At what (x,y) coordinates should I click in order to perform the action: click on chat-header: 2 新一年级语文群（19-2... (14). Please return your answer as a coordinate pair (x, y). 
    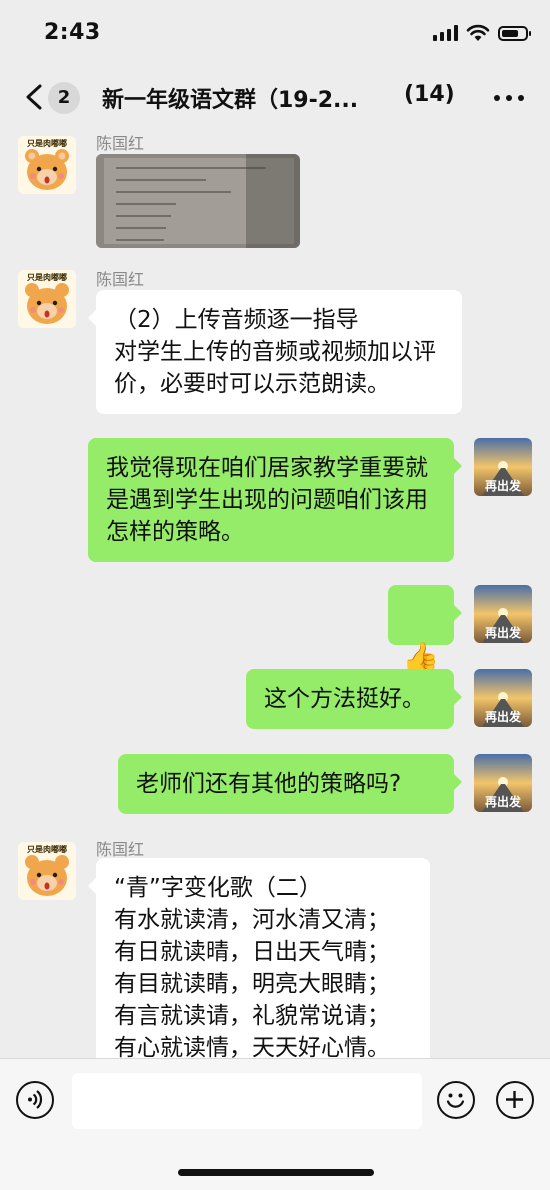
    Looking at the image, I should click on (275, 97).